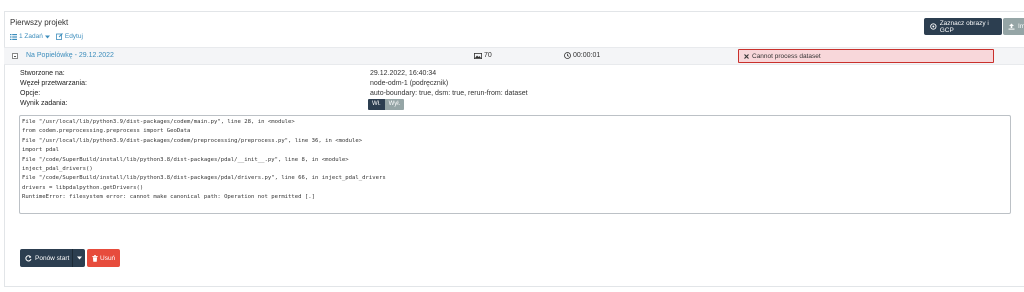 The height and width of the screenshot is (292, 1024). I want to click on image-count-value: 70, so click(488, 55).